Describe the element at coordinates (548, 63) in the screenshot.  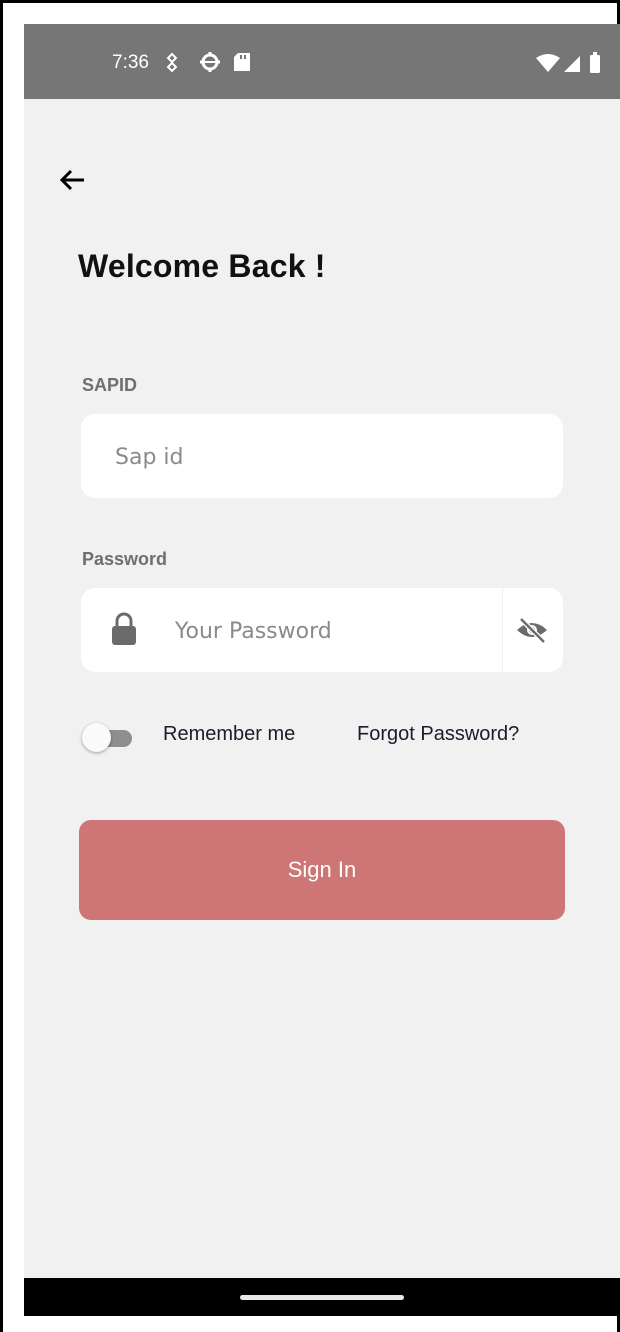
I see `wifi-icon` at that location.